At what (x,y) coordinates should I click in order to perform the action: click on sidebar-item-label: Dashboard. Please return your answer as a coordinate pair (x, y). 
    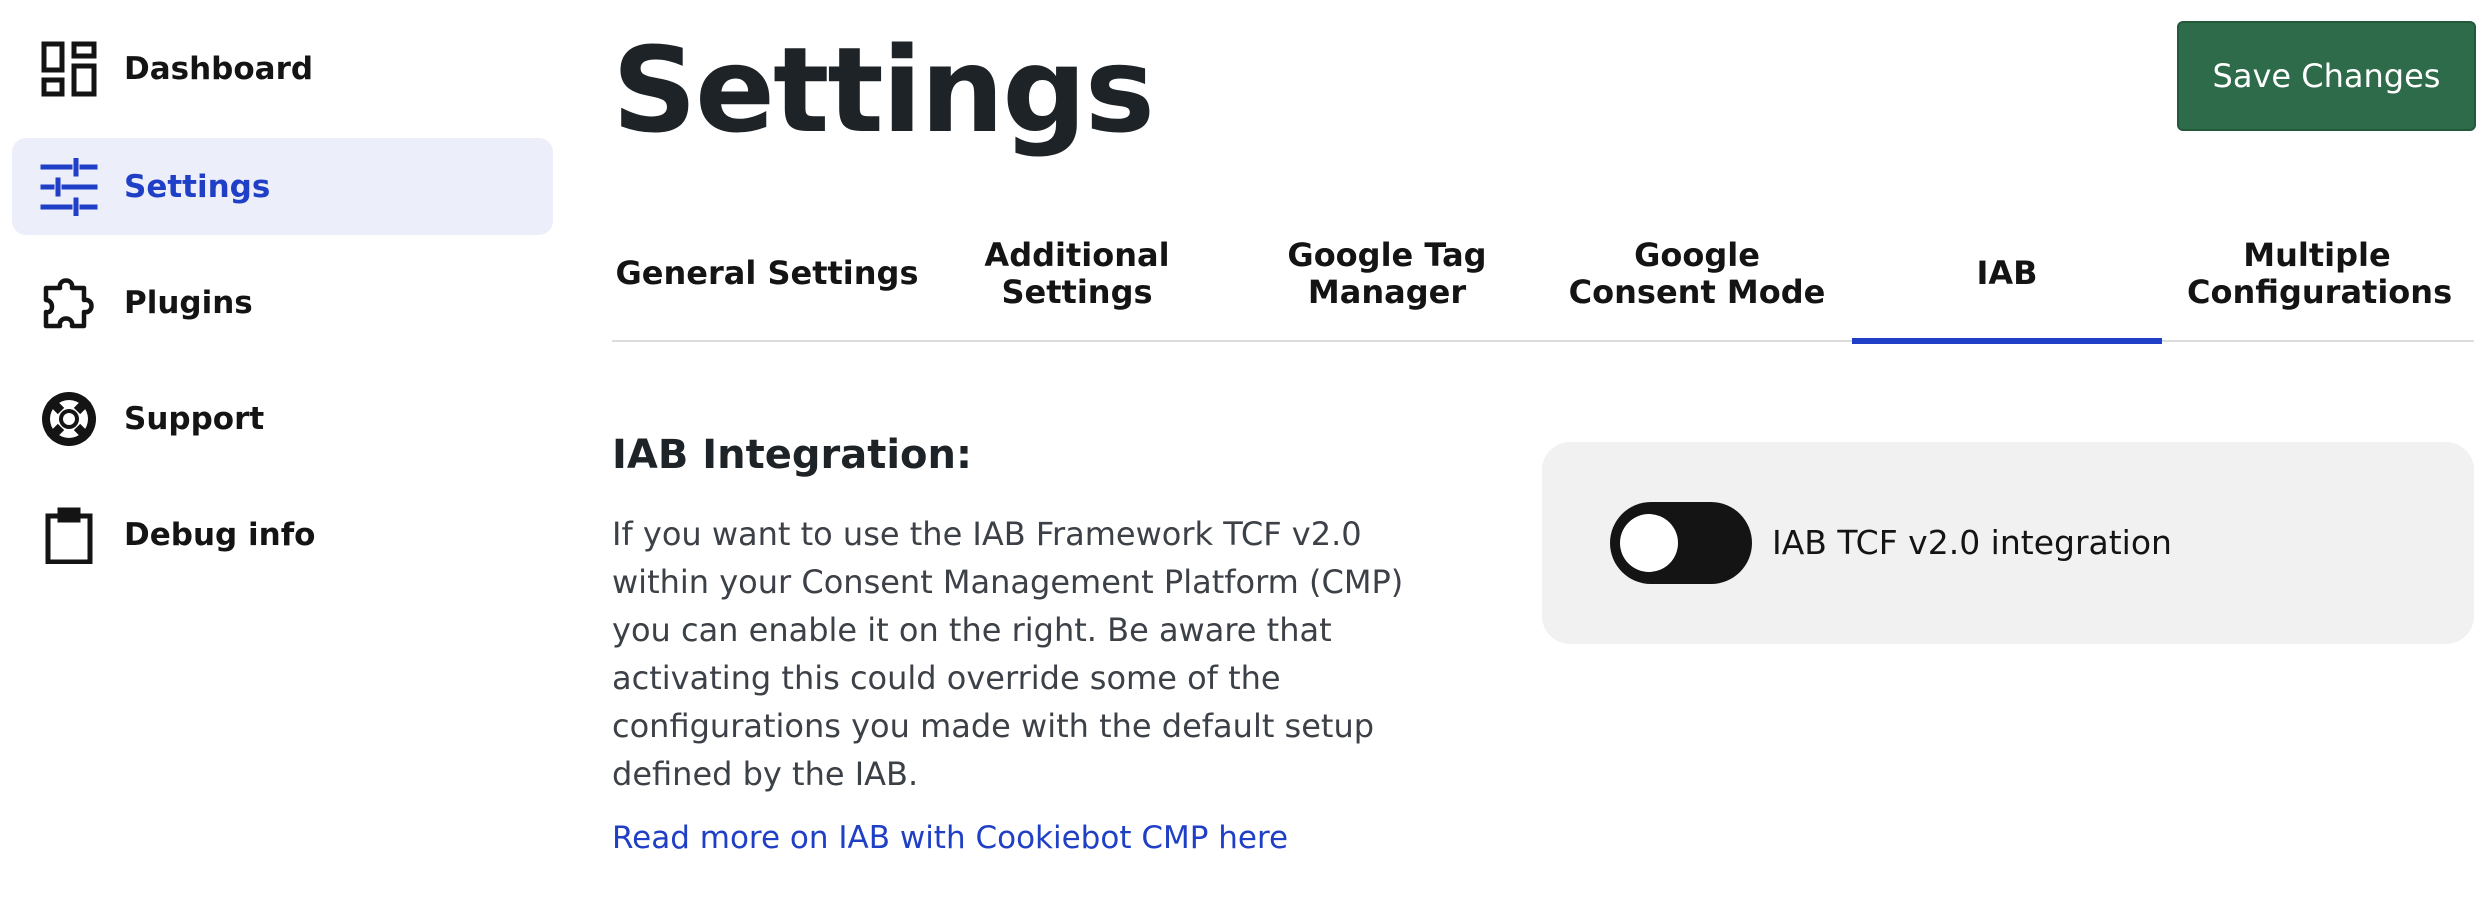
    Looking at the image, I should click on (219, 68).